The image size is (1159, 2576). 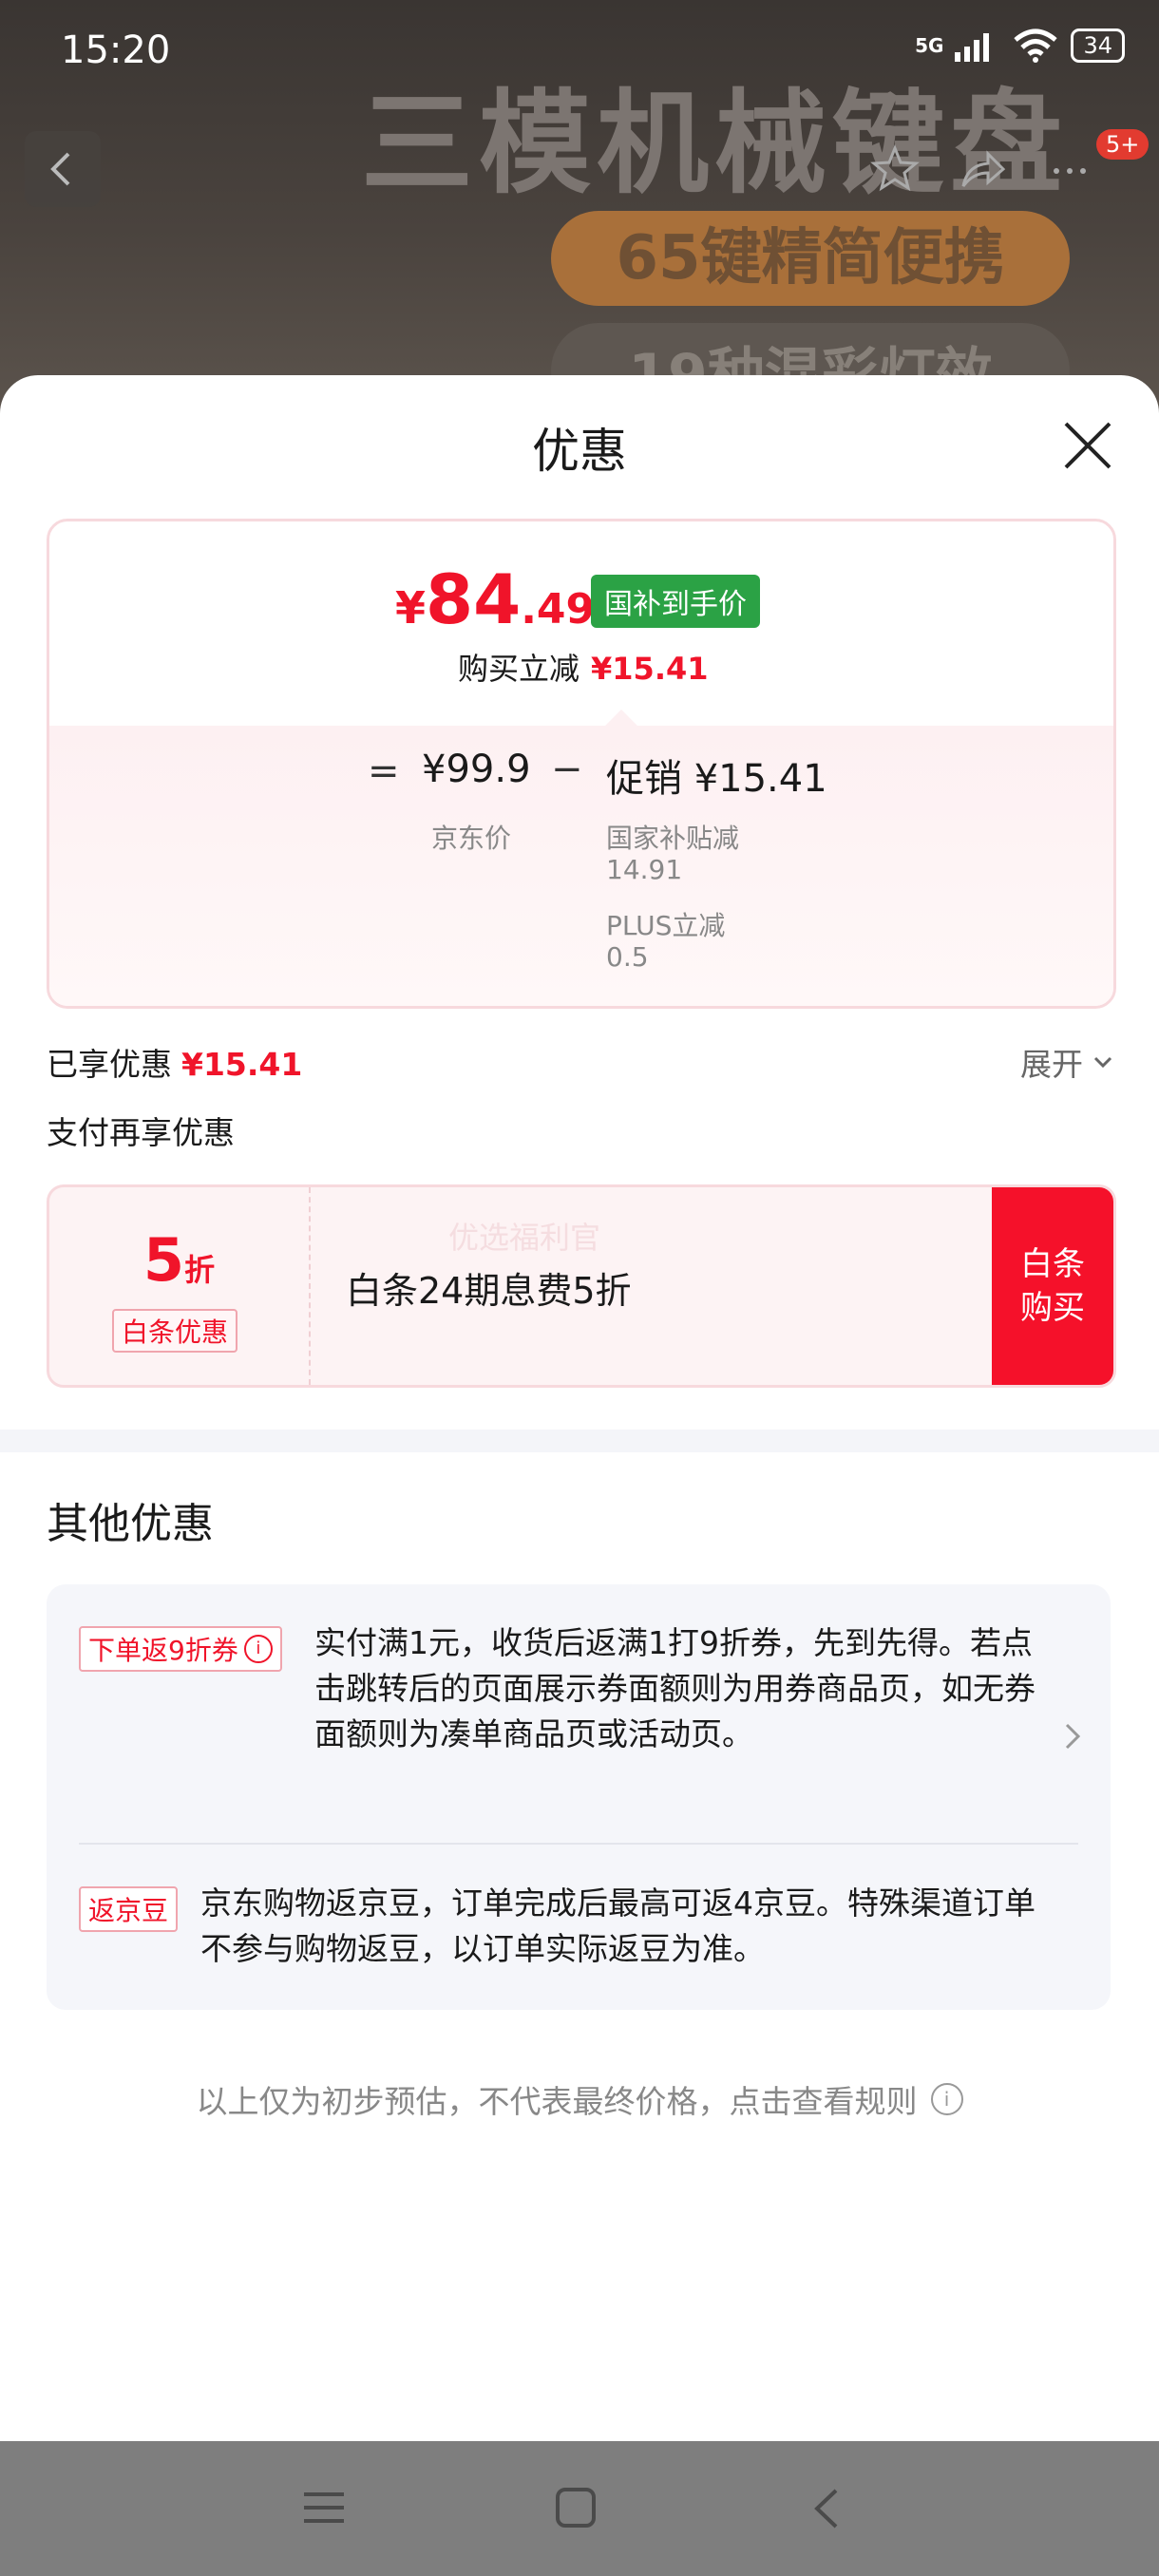 I want to click on nav-back-icon, so click(x=826, y=2508).